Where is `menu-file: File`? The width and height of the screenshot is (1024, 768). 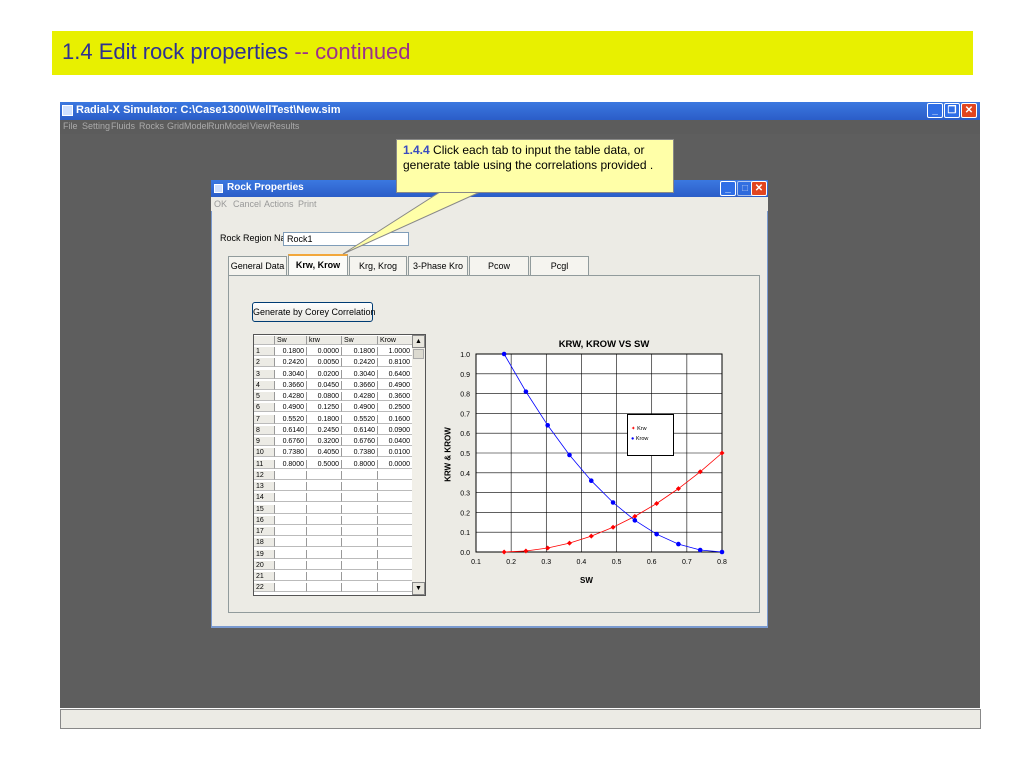 menu-file: File is located at coordinates (70, 126).